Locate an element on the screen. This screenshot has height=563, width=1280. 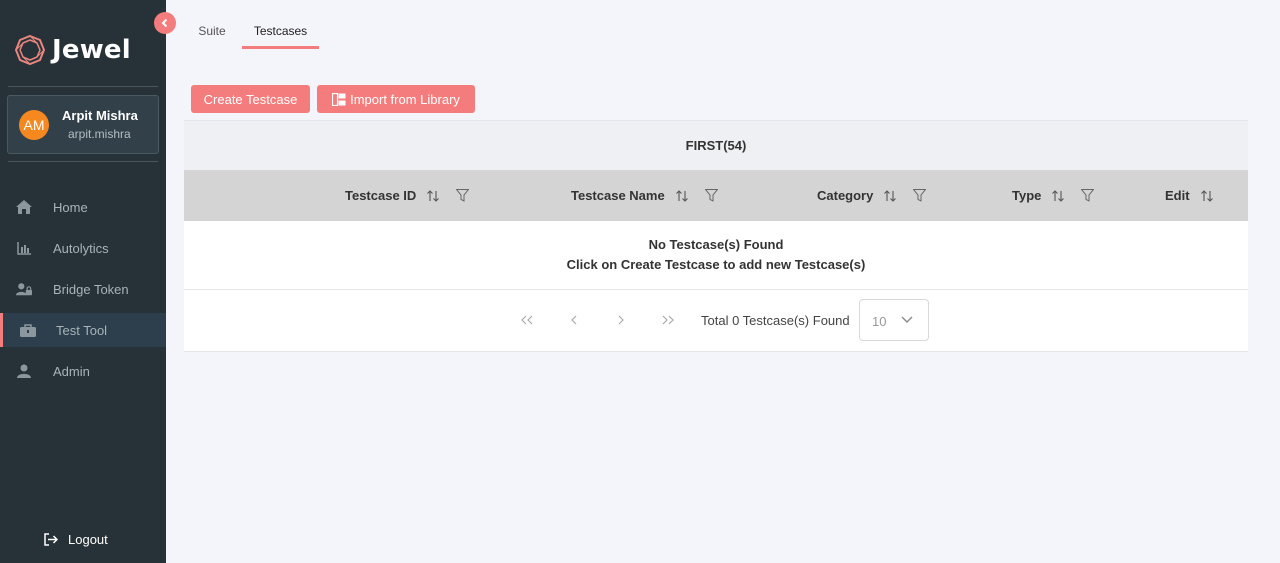
column-header-edit: Edit is located at coordinates (1189, 195).